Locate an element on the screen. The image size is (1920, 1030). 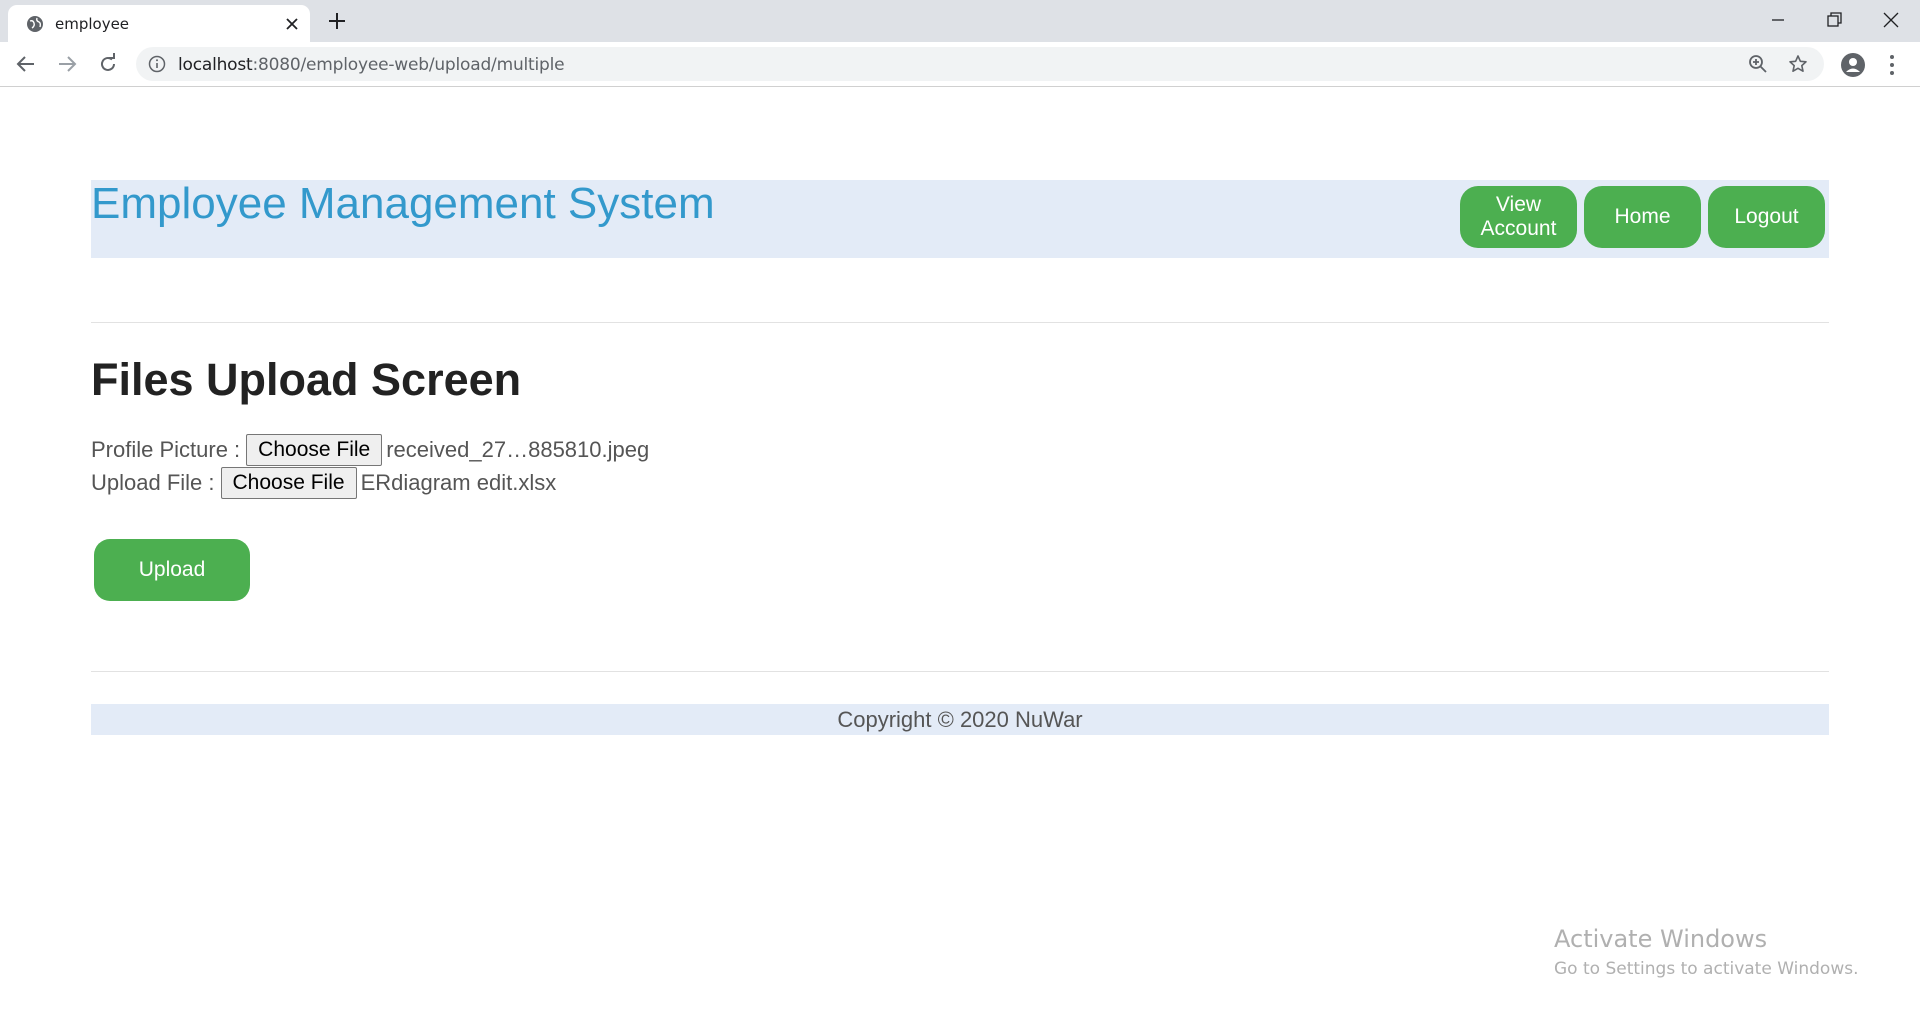
upload-button: Upload is located at coordinates (172, 570).